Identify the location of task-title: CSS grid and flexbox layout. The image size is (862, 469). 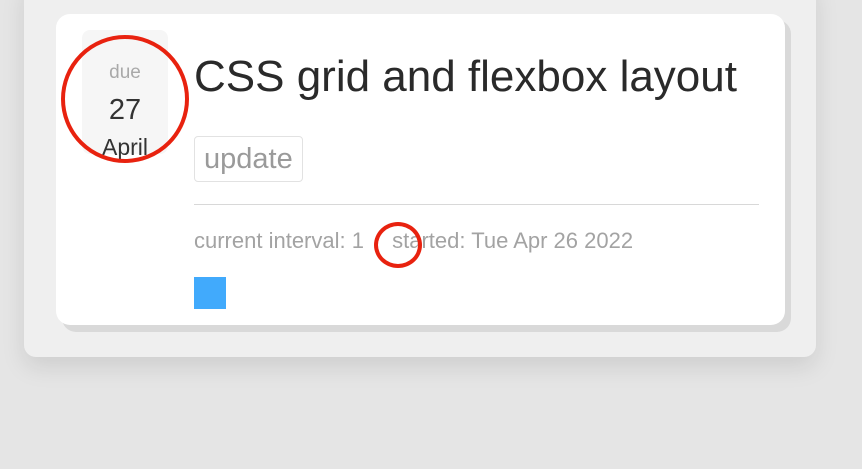
(465, 77).